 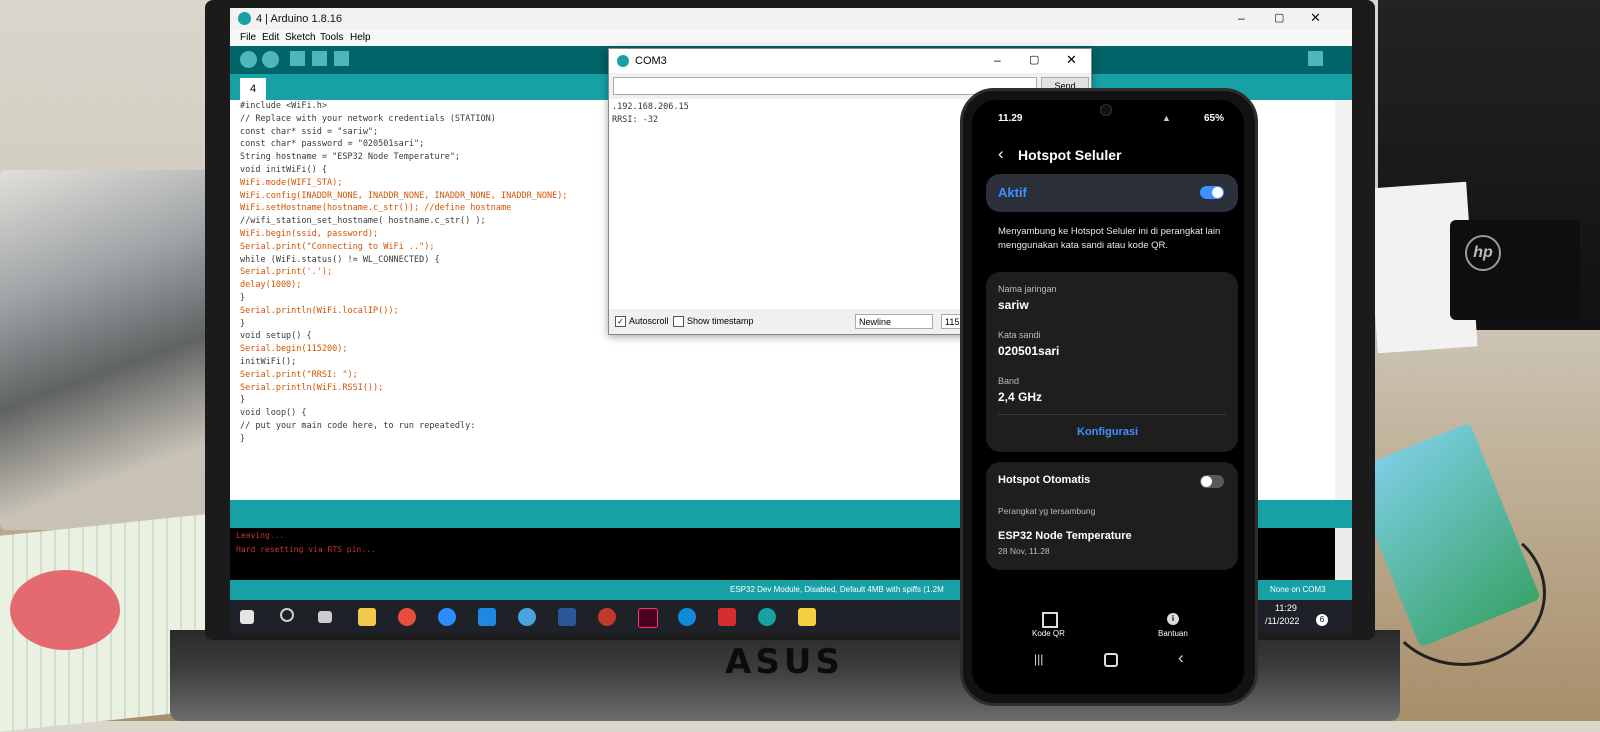 What do you see at coordinates (791, 38) in the screenshot?
I see `arduino-menu-bar: File Edit Sketch Tools Help` at bounding box center [791, 38].